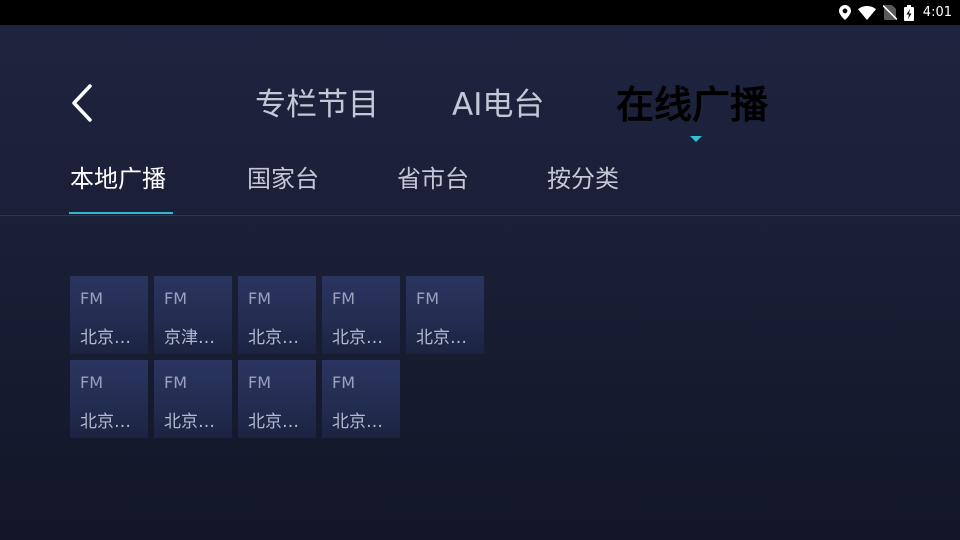 Image resolution: width=960 pixels, height=540 pixels. What do you see at coordinates (118, 179) in the screenshot?
I see `subtab-local-broadcast: 本地广播` at bounding box center [118, 179].